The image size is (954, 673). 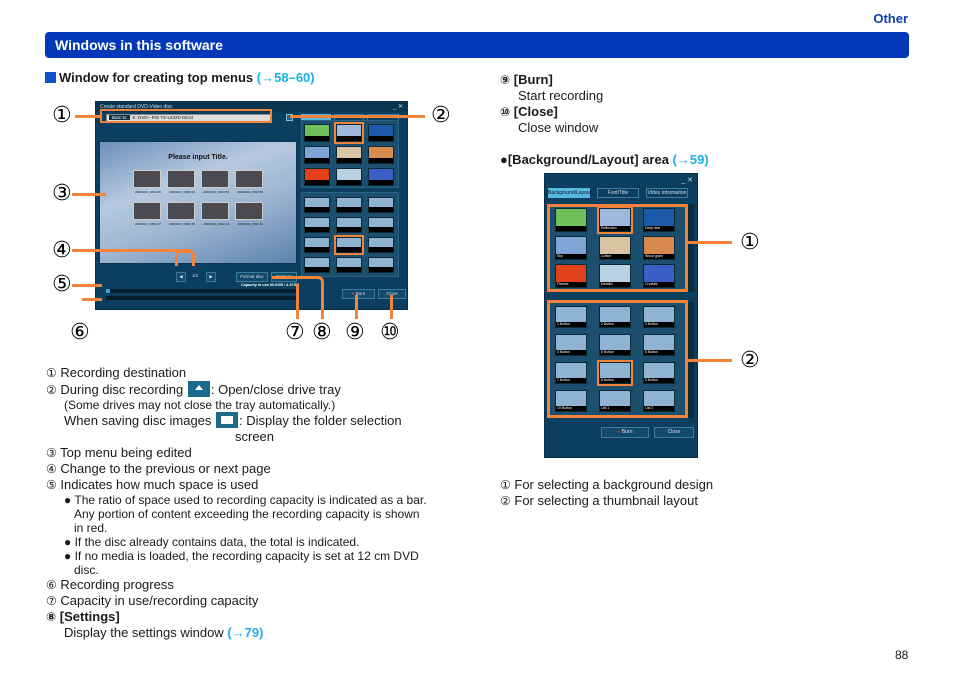 I want to click on burn-button: ● Burn, so click(x=358, y=294).